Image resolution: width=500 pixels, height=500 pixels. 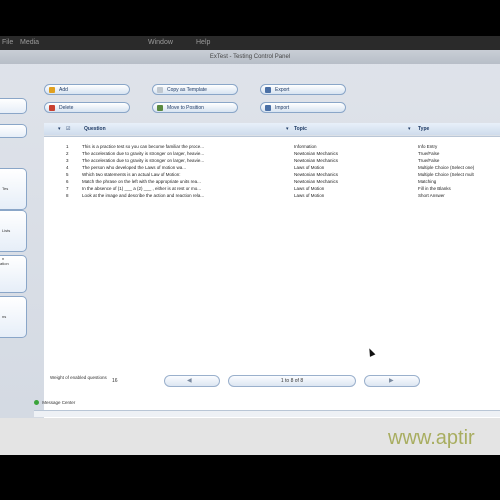 I want to click on row-number: 1, so click(x=67, y=146).